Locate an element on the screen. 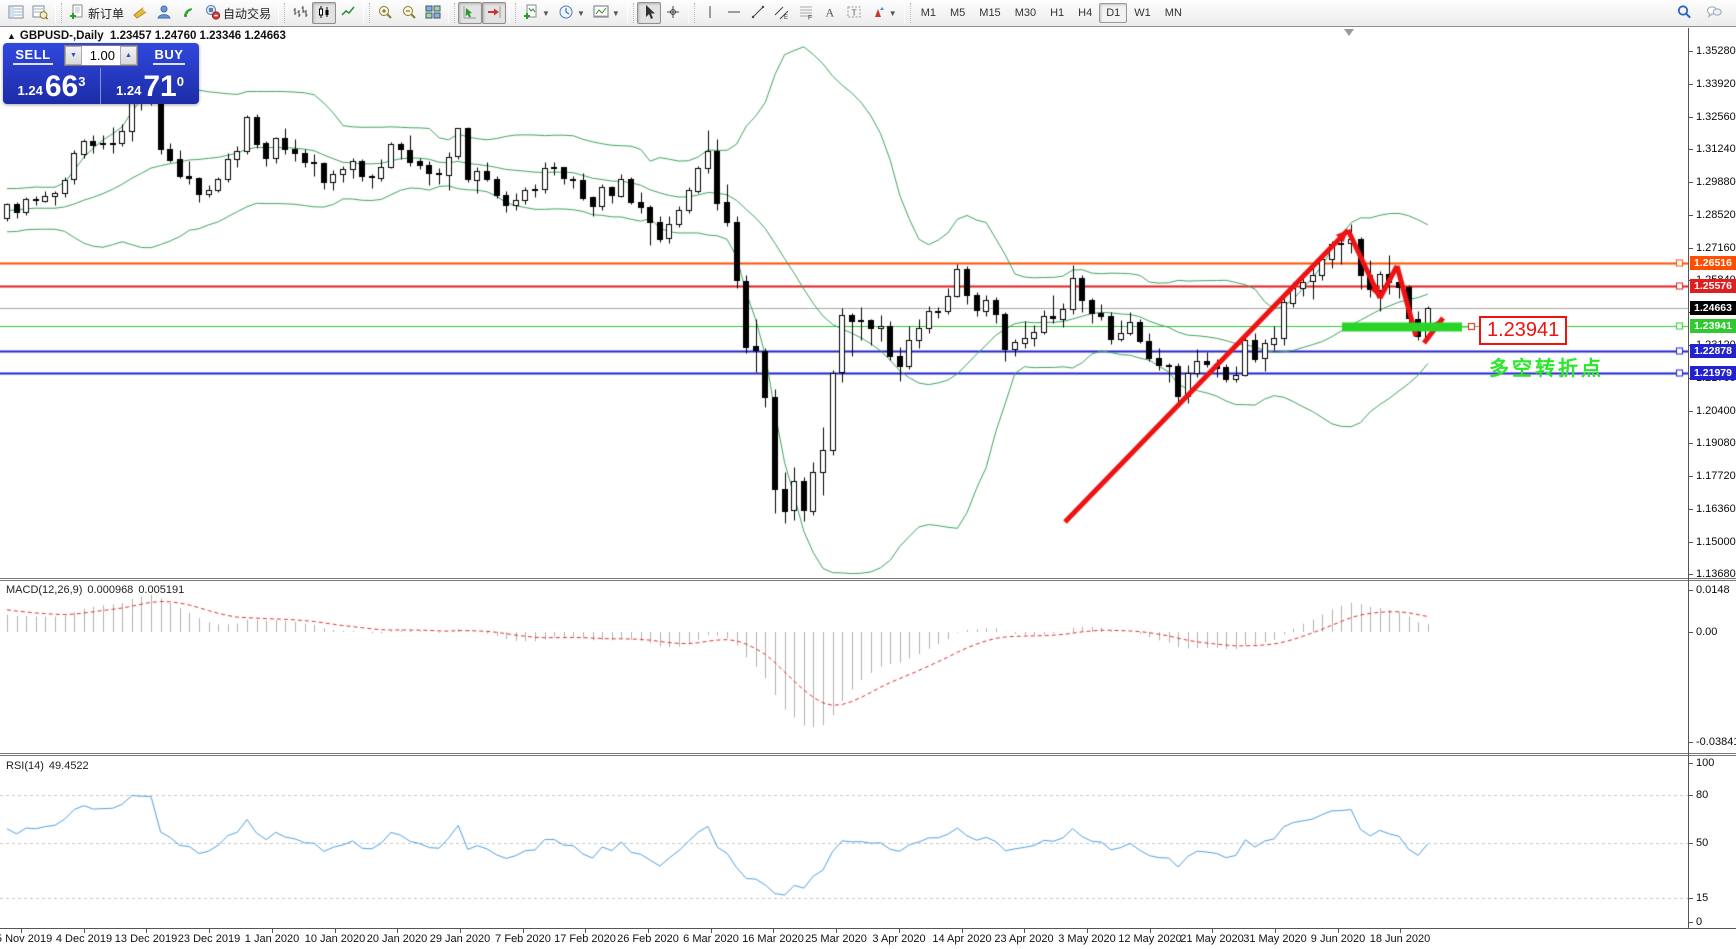  price-line-tag: 1.25576 is located at coordinates (1713, 286).